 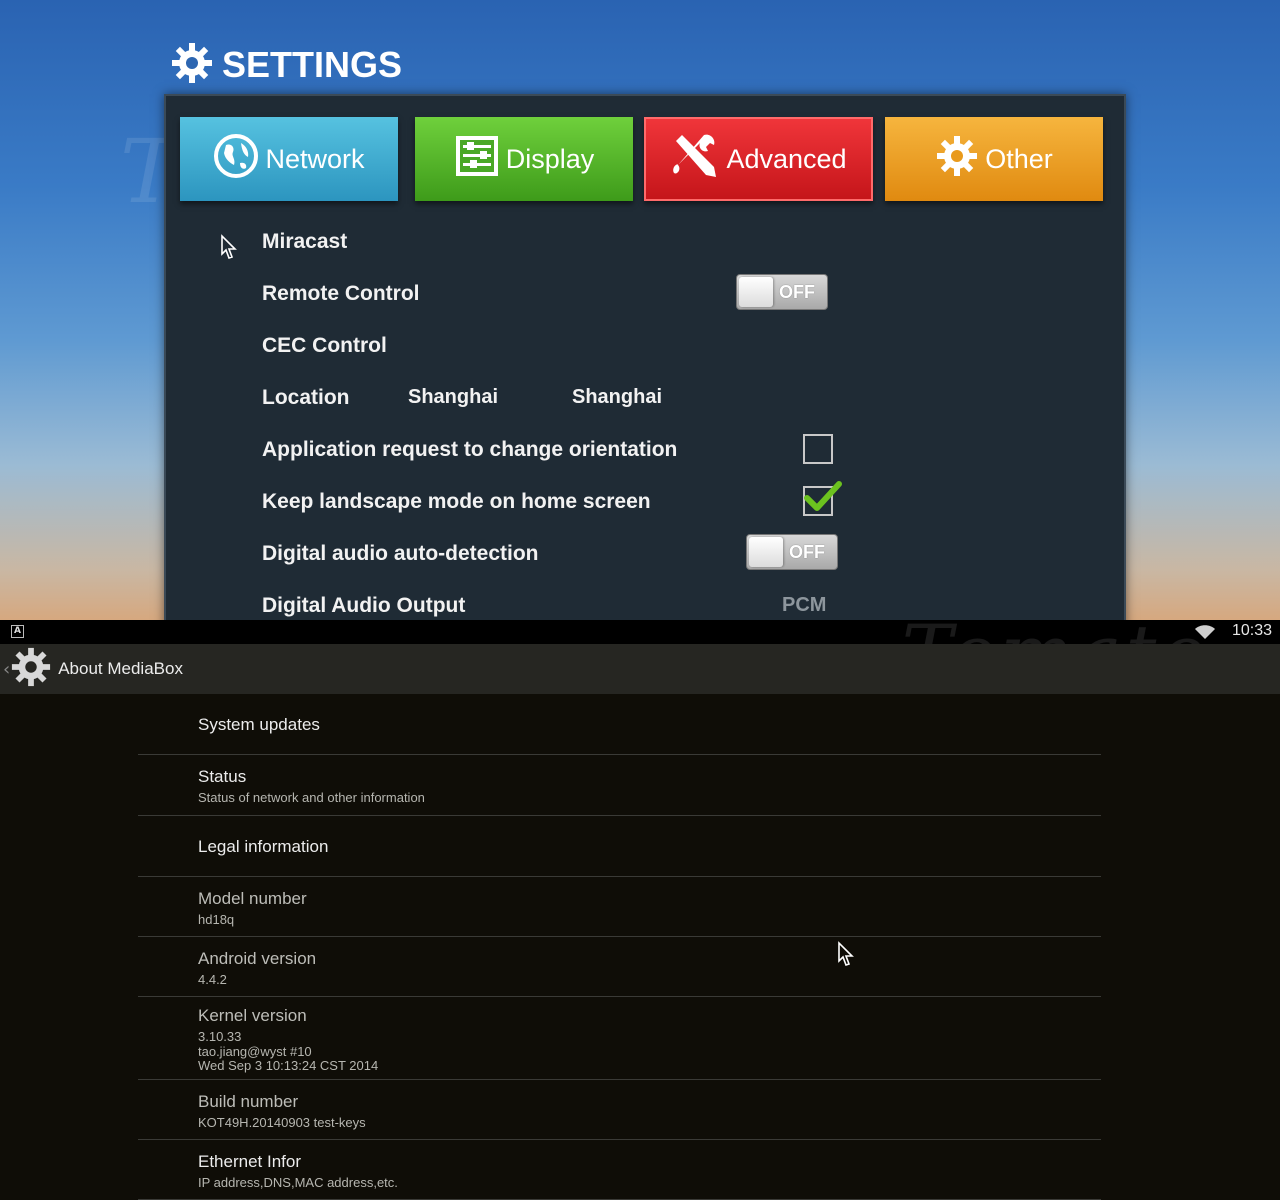 I want to click on tab-other-label: Other, so click(x=1019, y=158).